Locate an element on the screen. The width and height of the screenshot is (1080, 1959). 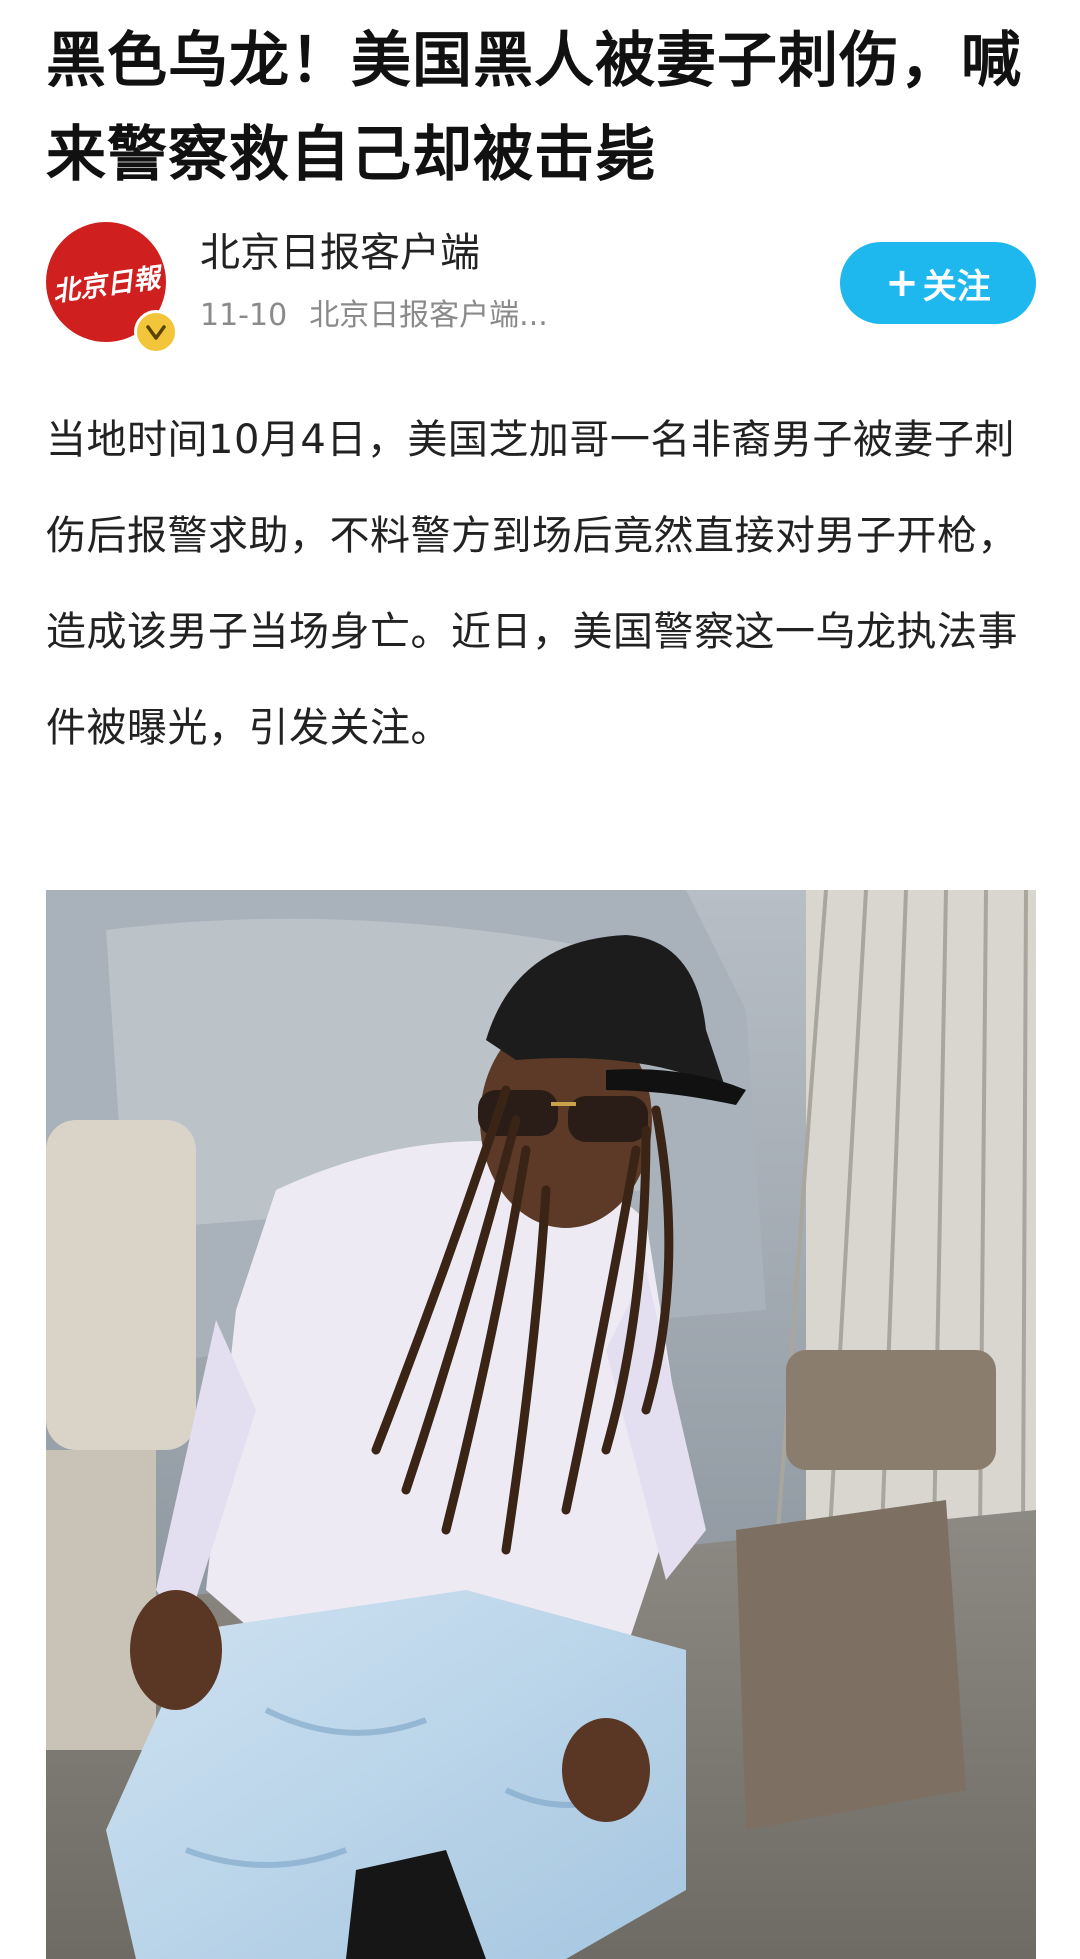
publish-date: 11-10 is located at coordinates (244, 315).